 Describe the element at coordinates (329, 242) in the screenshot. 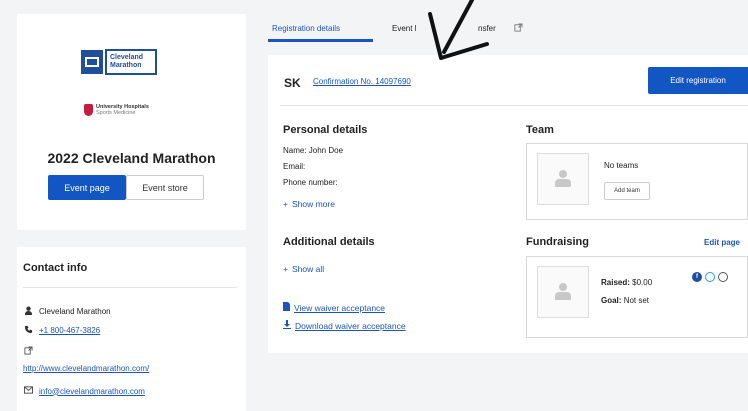

I see `additional-details-title: Additional details` at that location.